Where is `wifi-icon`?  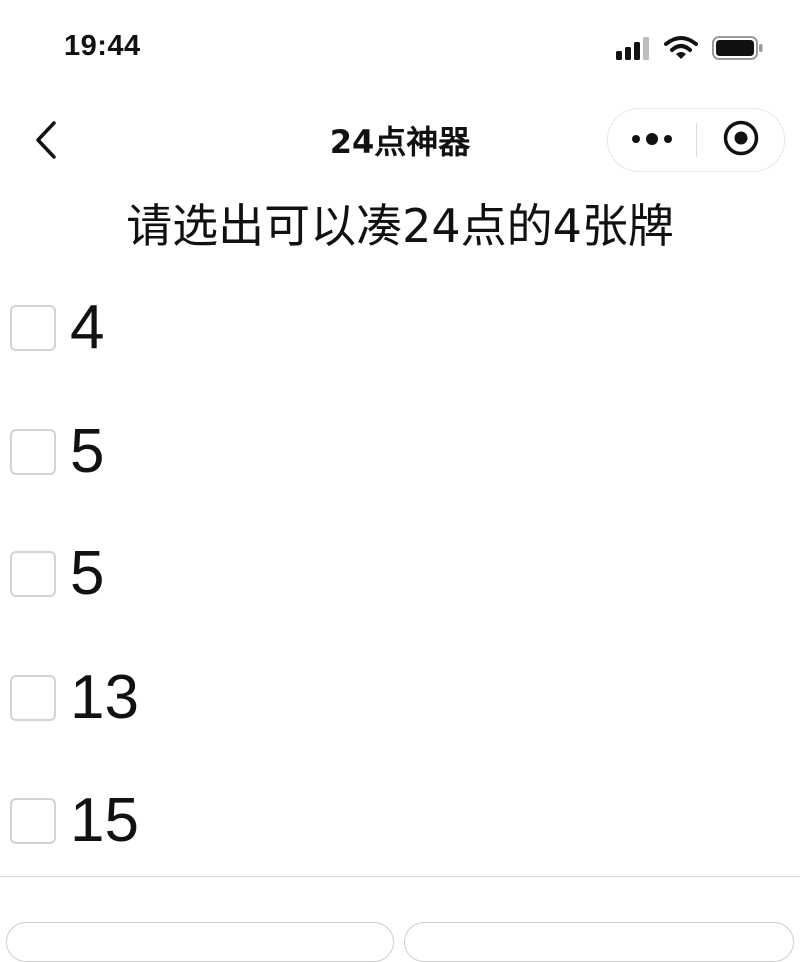 wifi-icon is located at coordinates (681, 50).